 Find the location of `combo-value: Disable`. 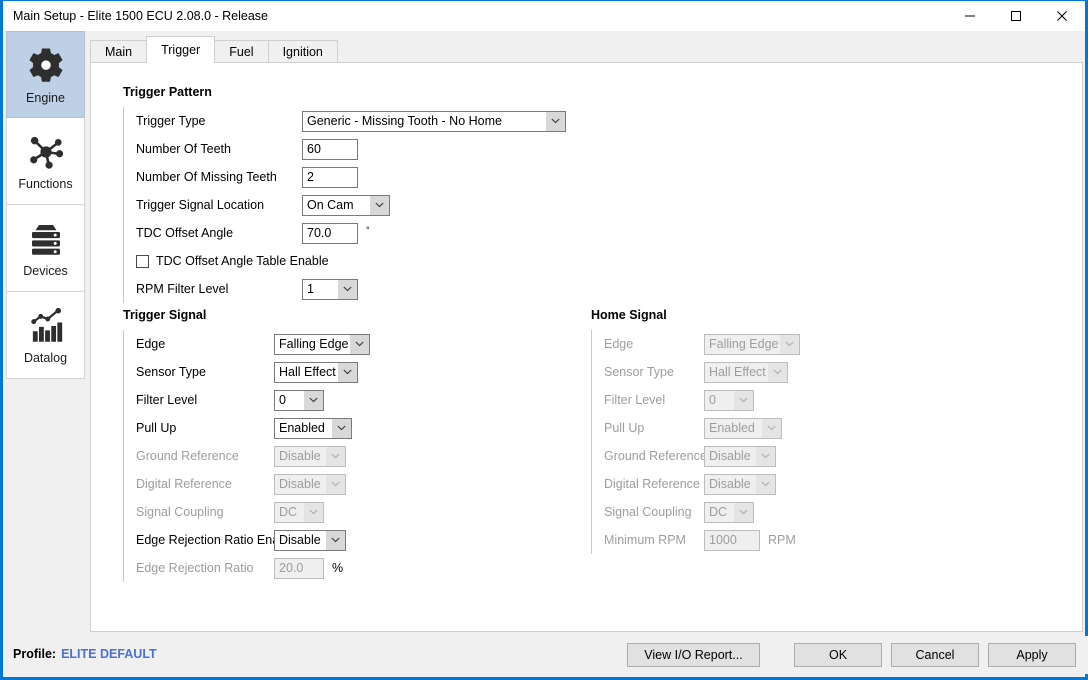

combo-value: Disable is located at coordinates (300, 540).